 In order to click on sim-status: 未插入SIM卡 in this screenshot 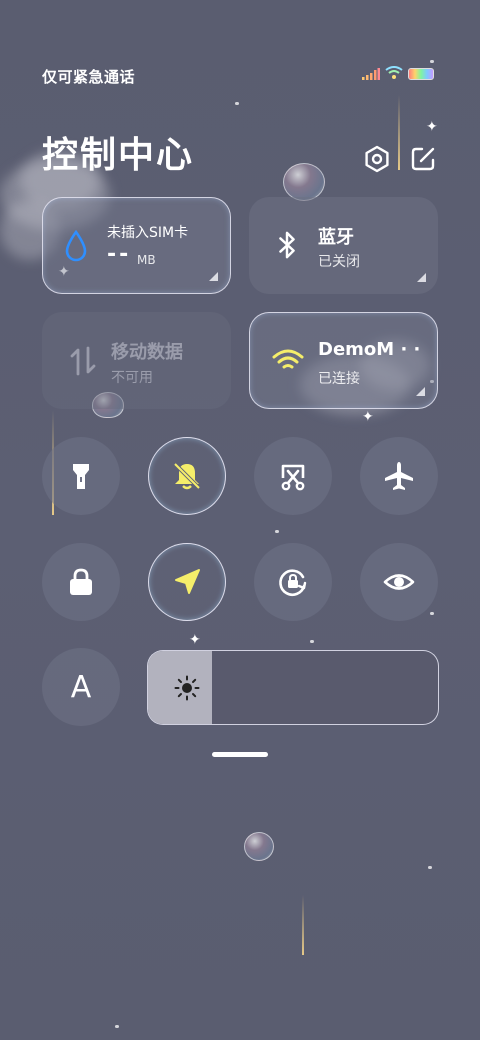, I will do `click(148, 233)`.